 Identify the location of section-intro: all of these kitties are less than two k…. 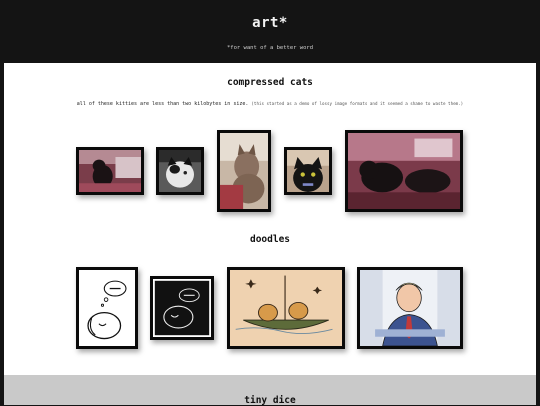
(270, 104).